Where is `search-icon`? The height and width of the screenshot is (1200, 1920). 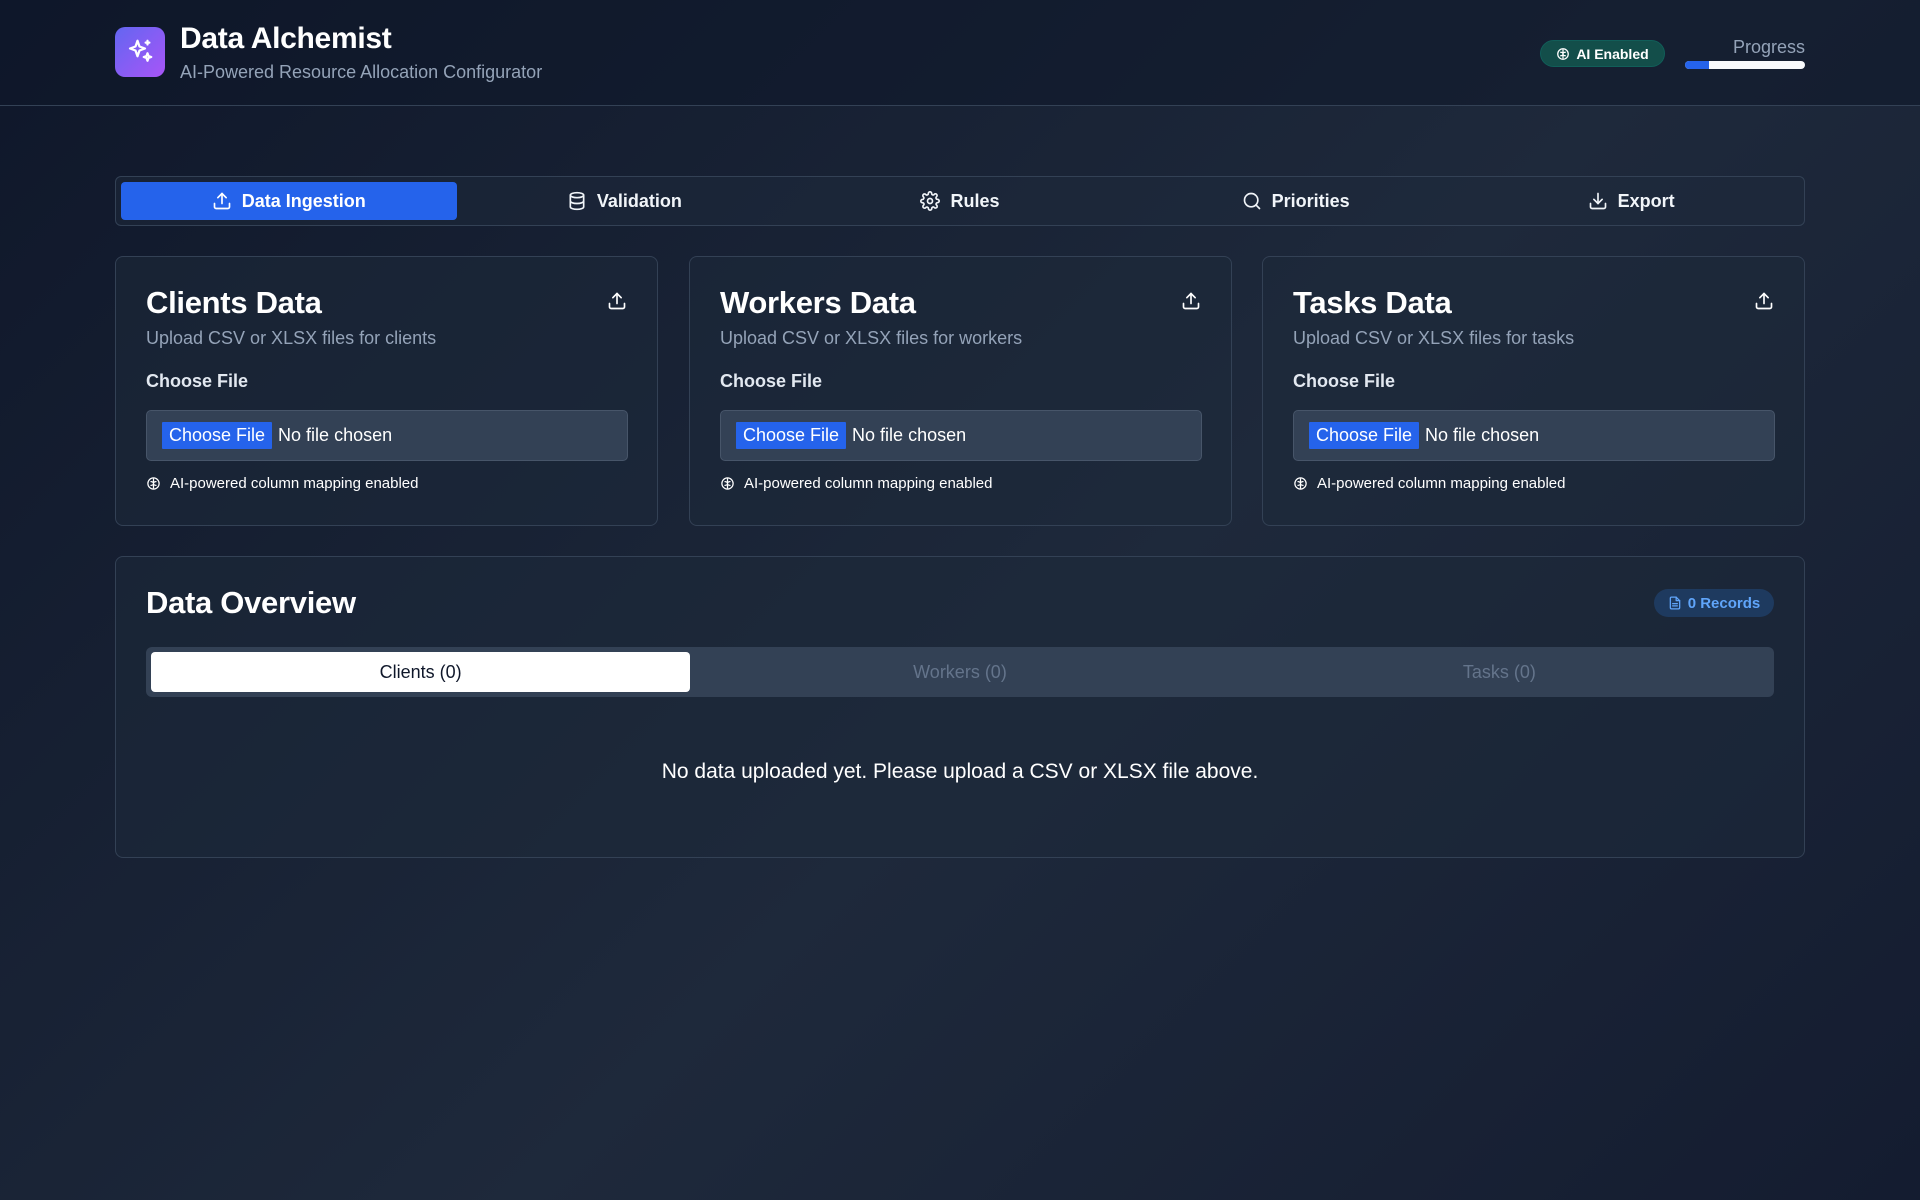 search-icon is located at coordinates (1252, 201).